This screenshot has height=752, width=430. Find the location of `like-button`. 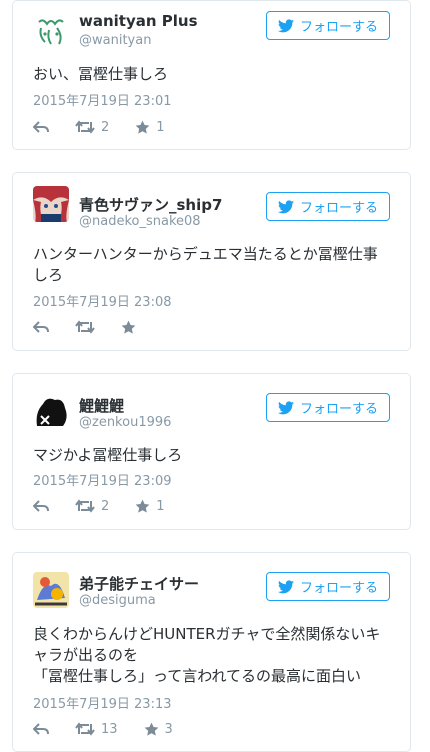

like-button is located at coordinates (128, 327).